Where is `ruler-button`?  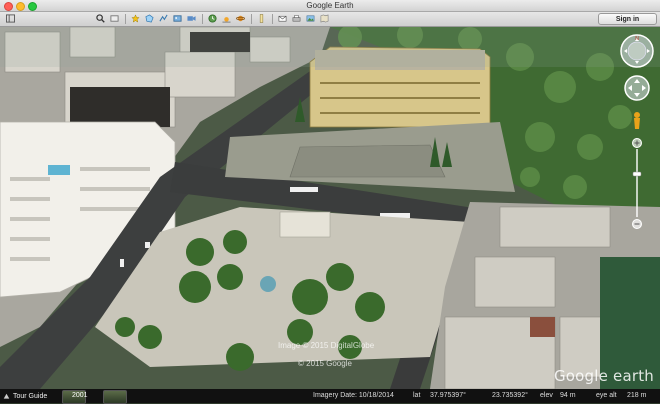
ruler-button is located at coordinates (261, 18).